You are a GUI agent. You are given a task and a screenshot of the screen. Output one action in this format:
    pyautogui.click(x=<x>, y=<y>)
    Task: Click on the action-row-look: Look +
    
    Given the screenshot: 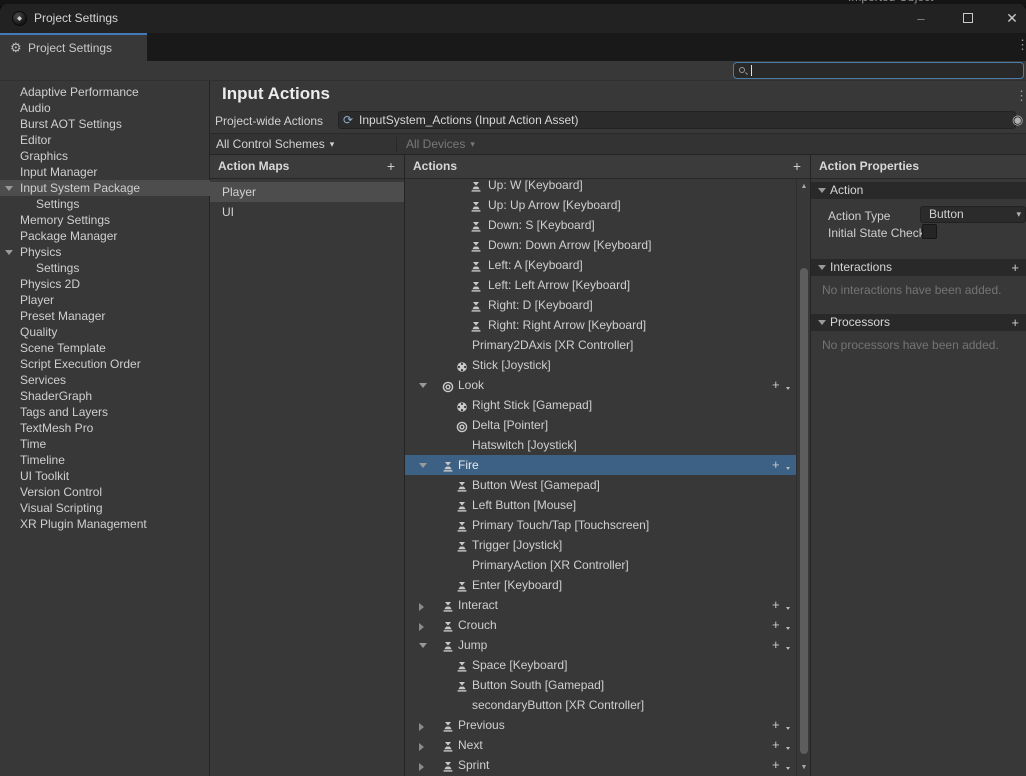 What is the action you would take?
    pyautogui.click(x=600, y=385)
    